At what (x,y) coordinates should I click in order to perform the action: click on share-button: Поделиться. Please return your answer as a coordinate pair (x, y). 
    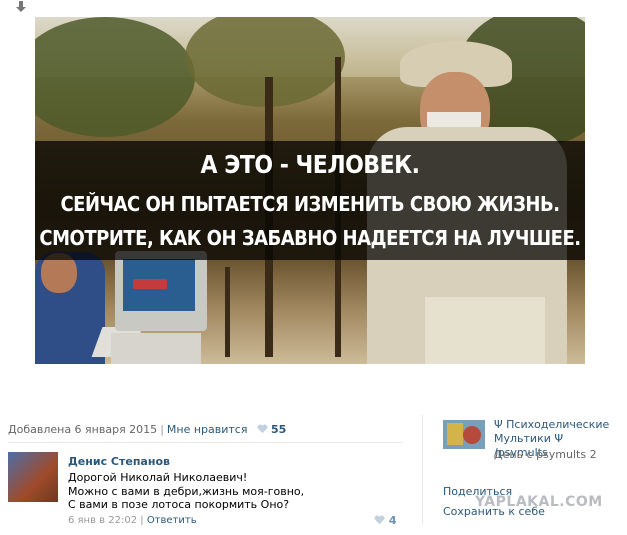
    Looking at the image, I should click on (477, 491).